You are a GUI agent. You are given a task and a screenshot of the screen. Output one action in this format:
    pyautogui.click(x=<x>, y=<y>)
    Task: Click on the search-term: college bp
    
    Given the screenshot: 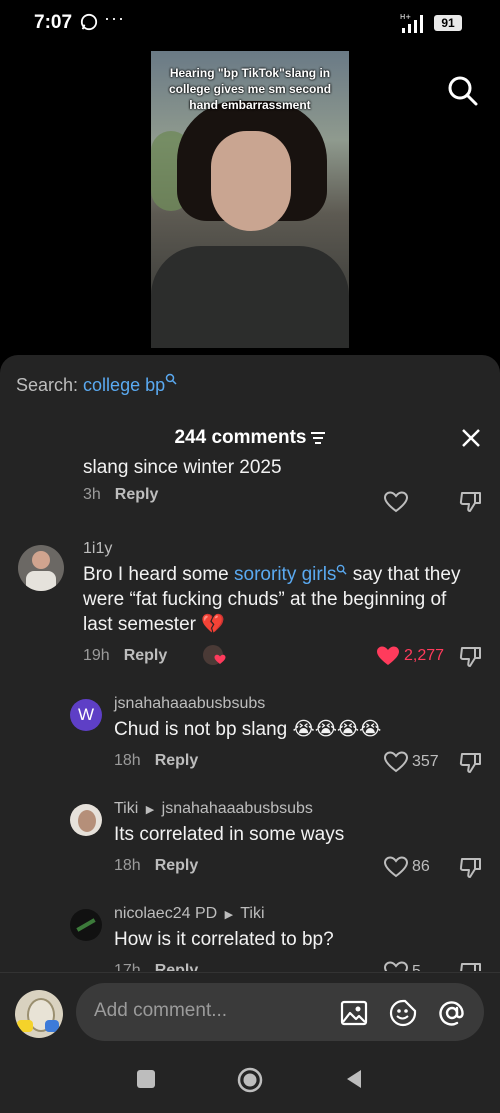 What is the action you would take?
    pyautogui.click(x=124, y=385)
    